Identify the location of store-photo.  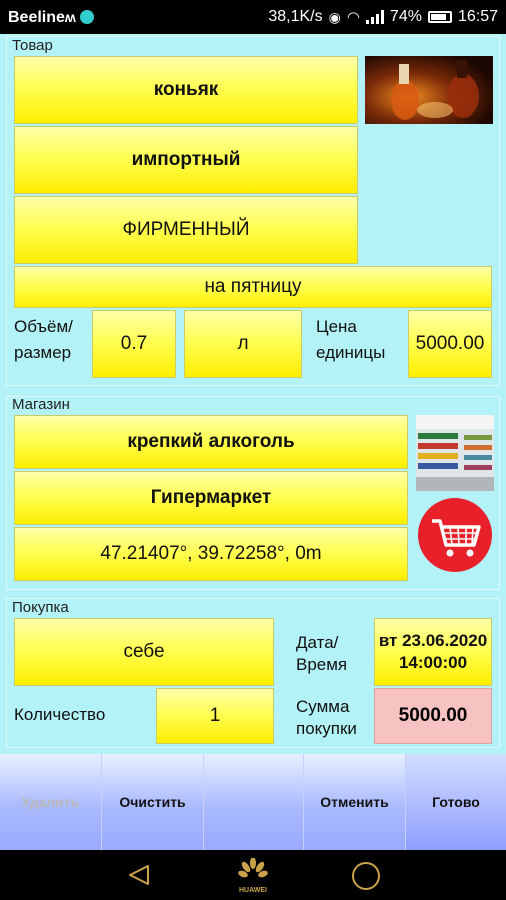
(455, 453).